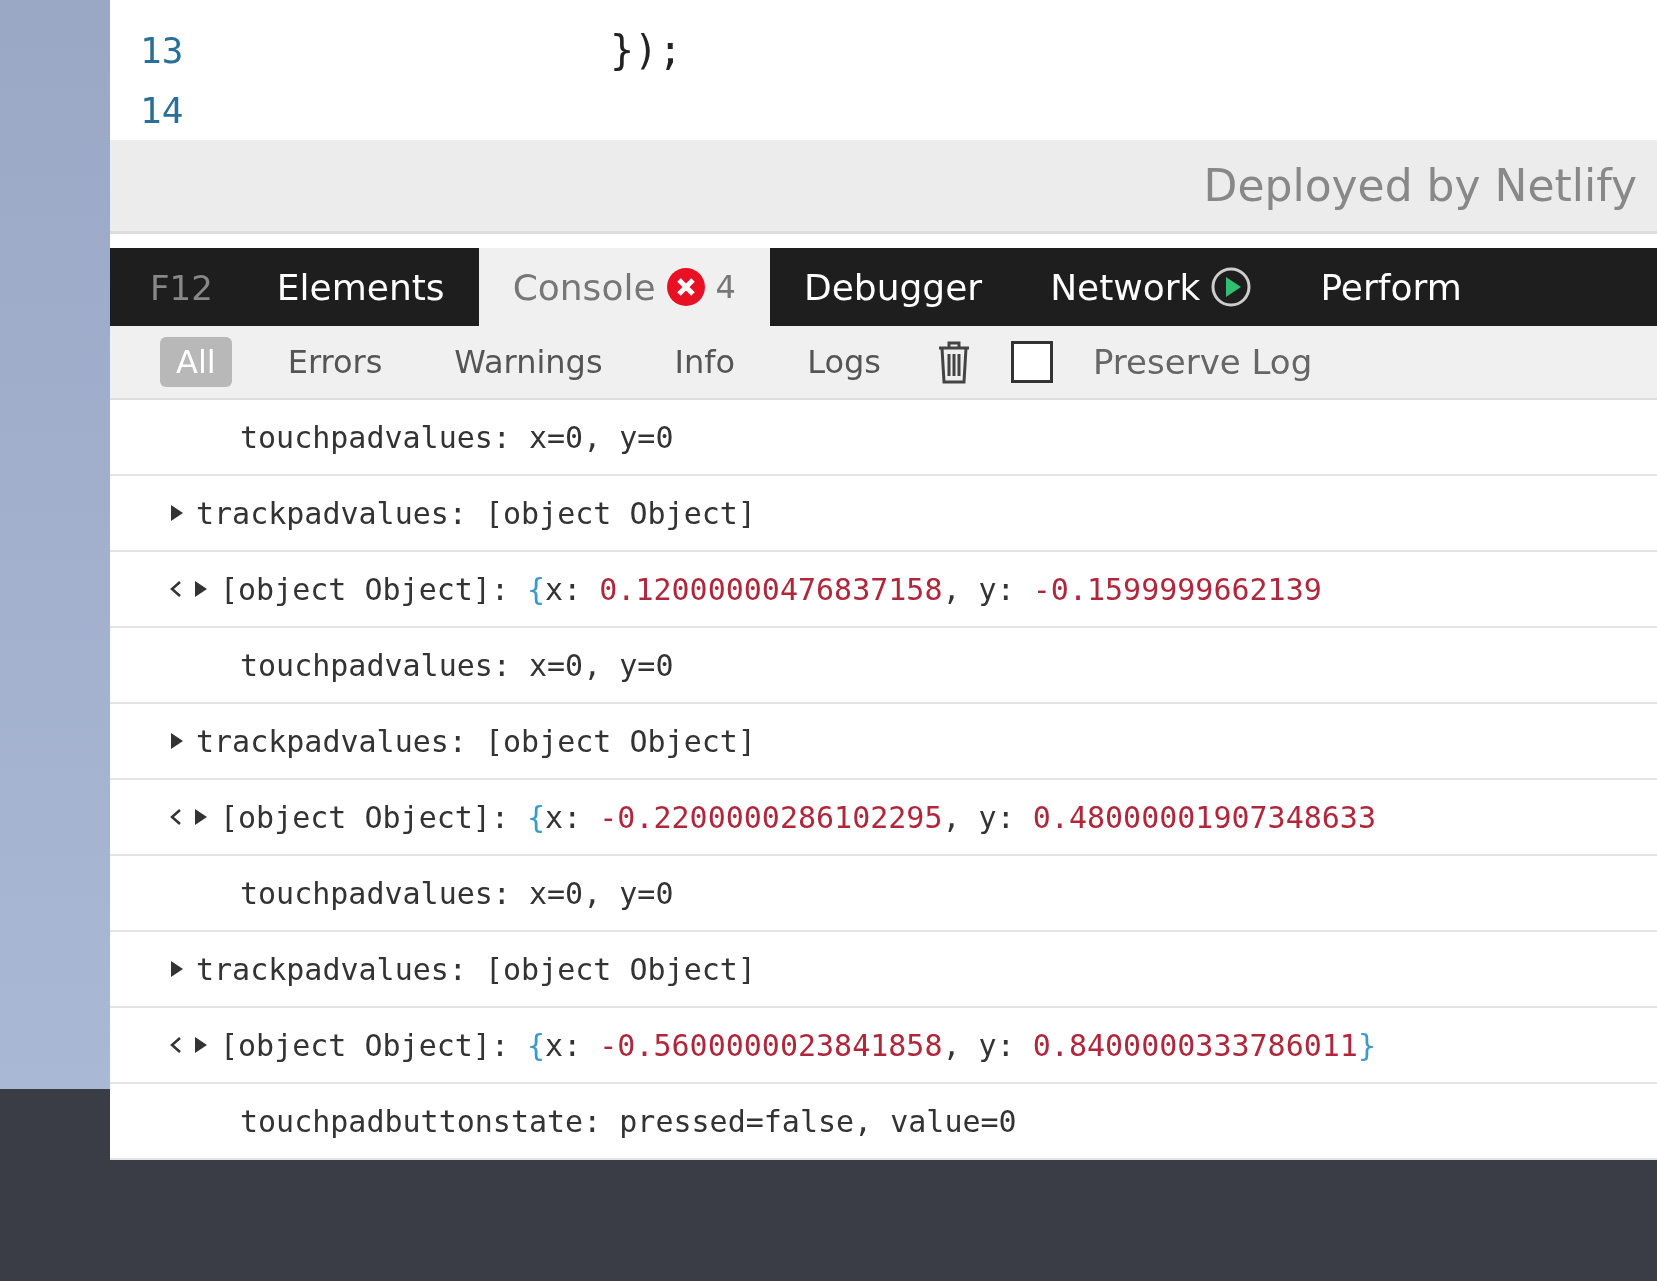 The width and height of the screenshot is (1657, 1281). Describe the element at coordinates (1231, 287) in the screenshot. I see `play-icon` at that location.